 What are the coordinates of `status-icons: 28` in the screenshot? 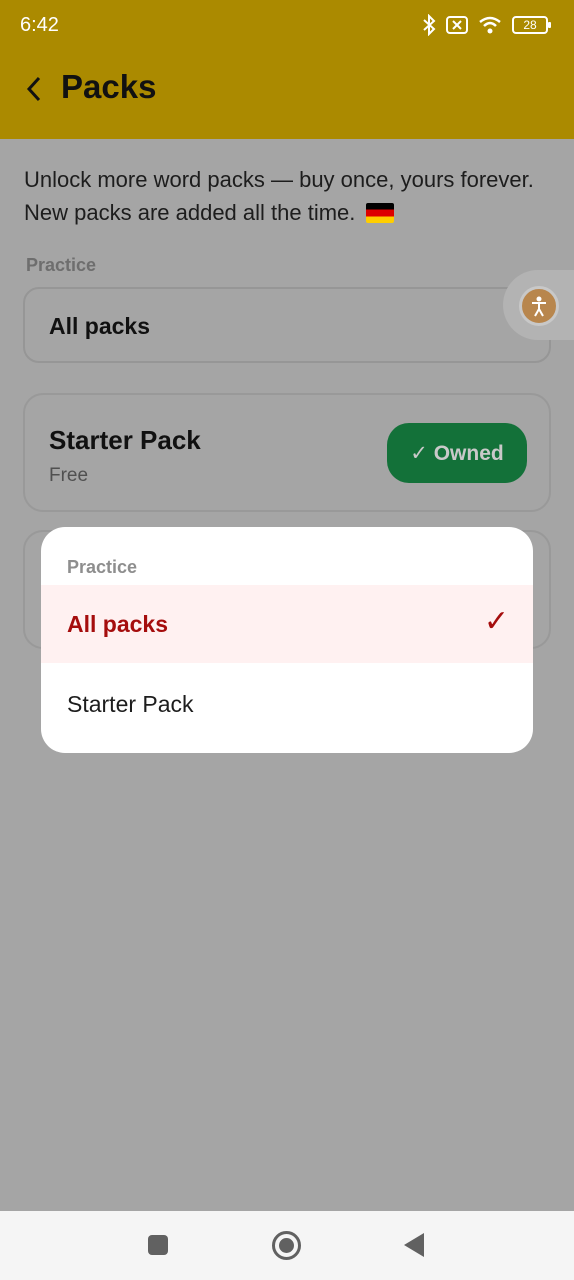 It's located at (486, 25).